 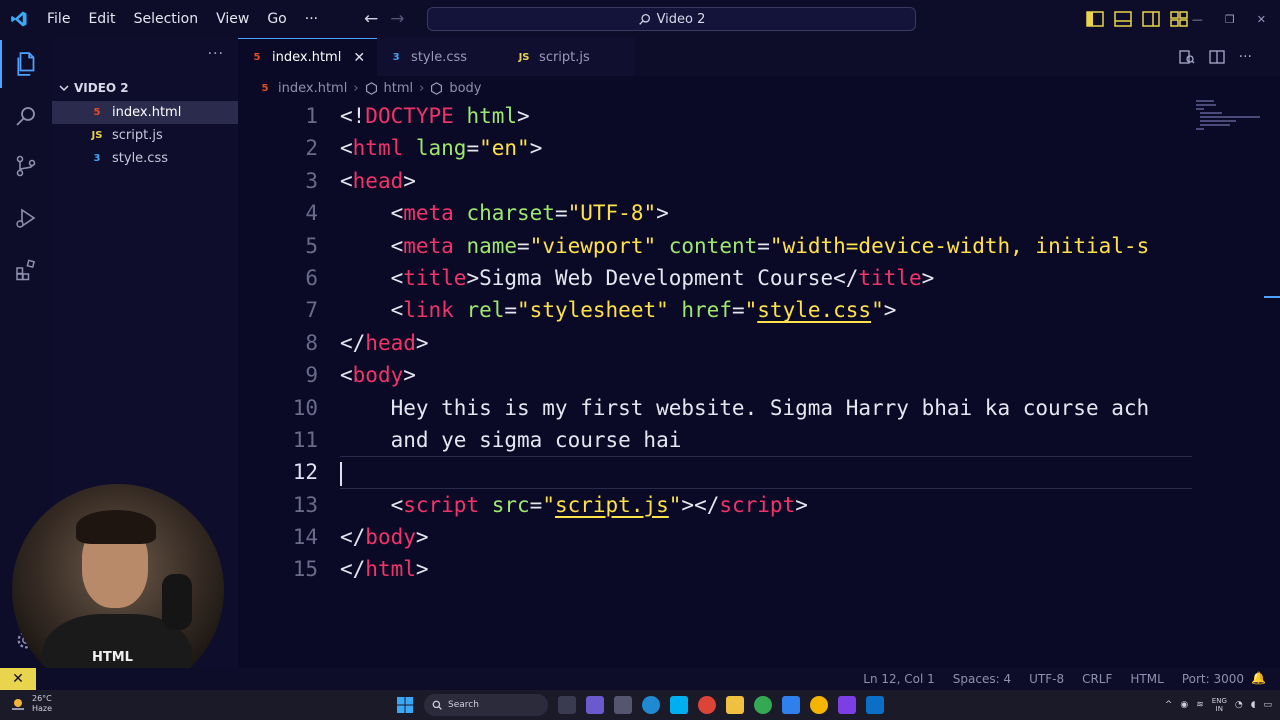 I want to click on chrome-profile-icon, so click(x=763, y=705).